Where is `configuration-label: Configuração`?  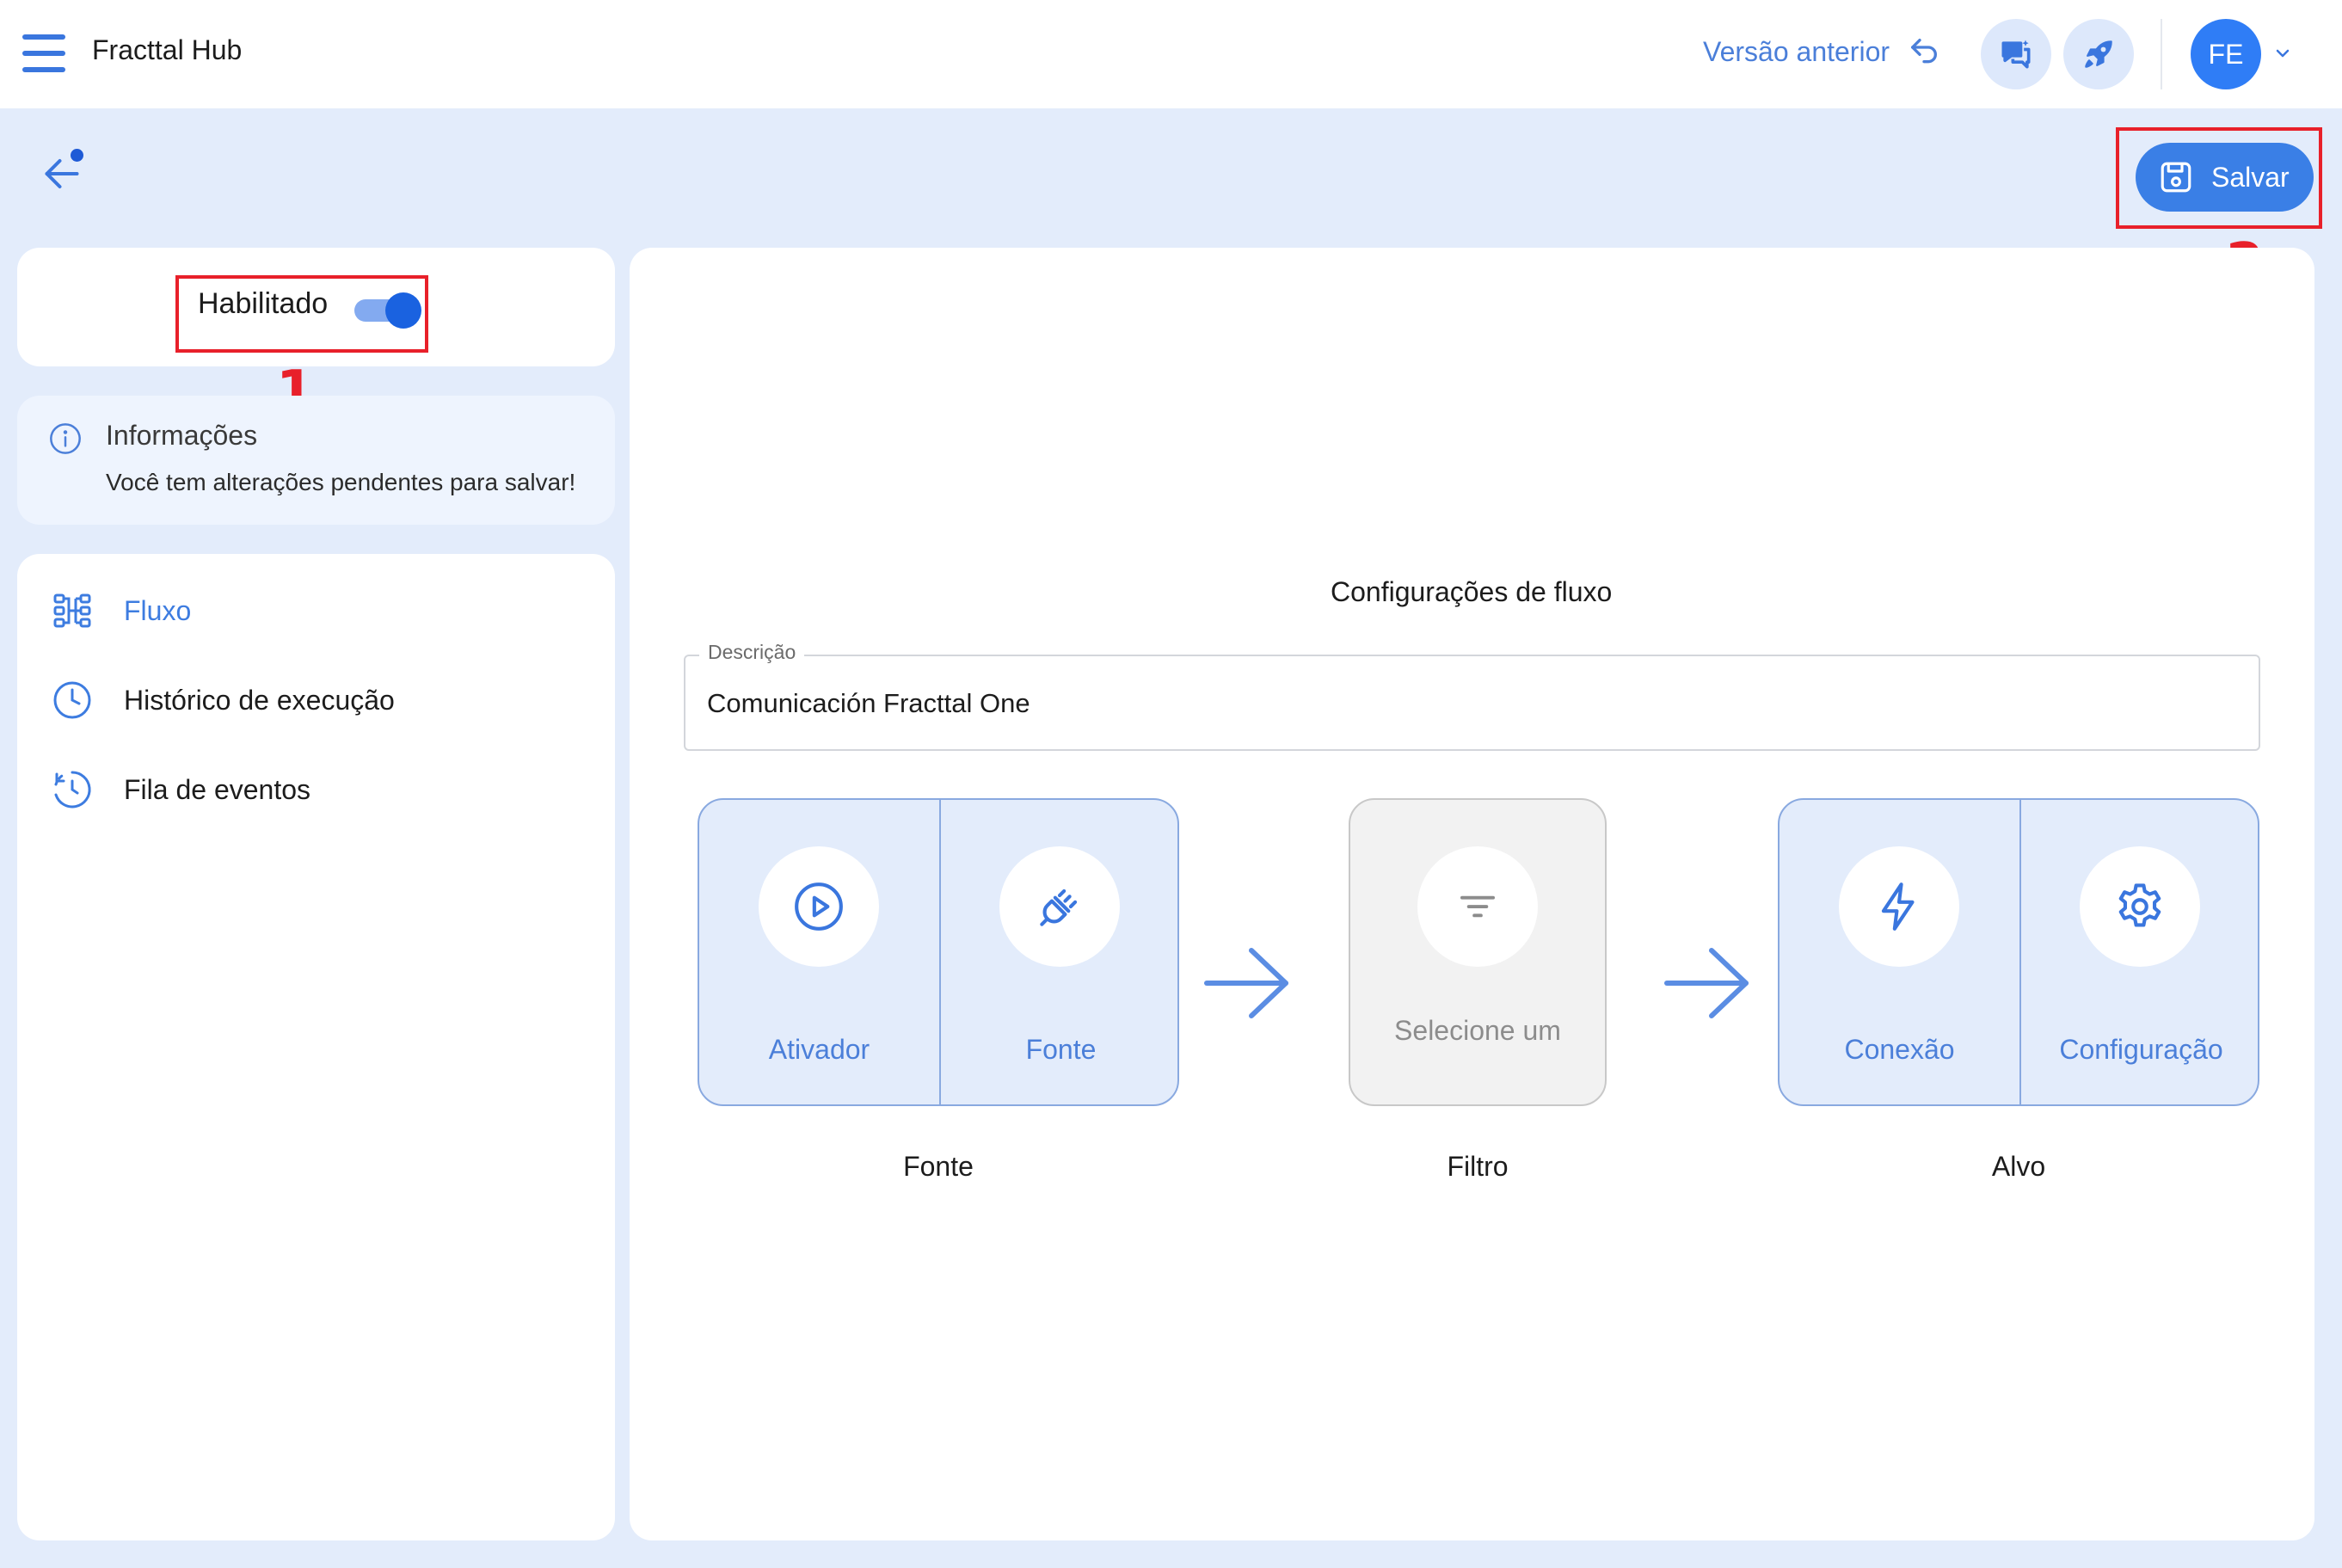 configuration-label: Configuração is located at coordinates (2141, 1050).